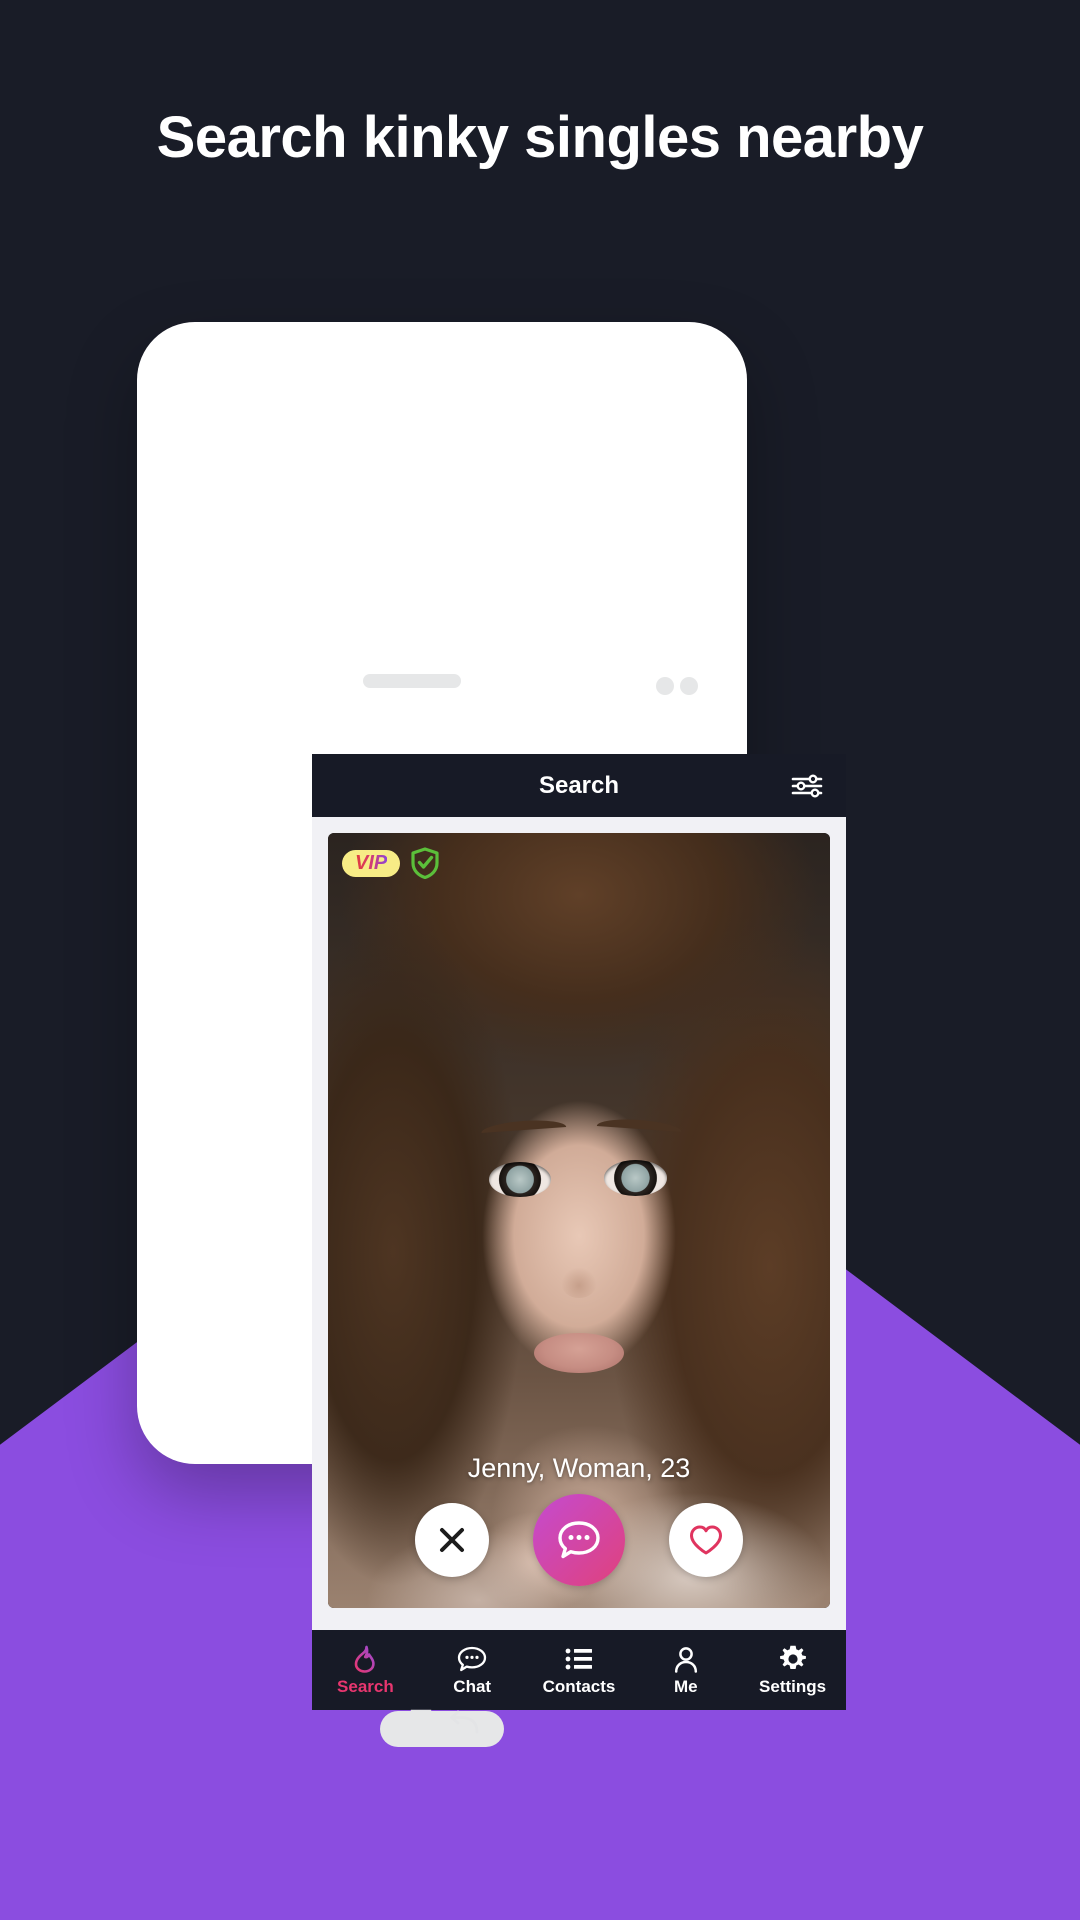  I want to click on shield-check-icon, so click(425, 863).